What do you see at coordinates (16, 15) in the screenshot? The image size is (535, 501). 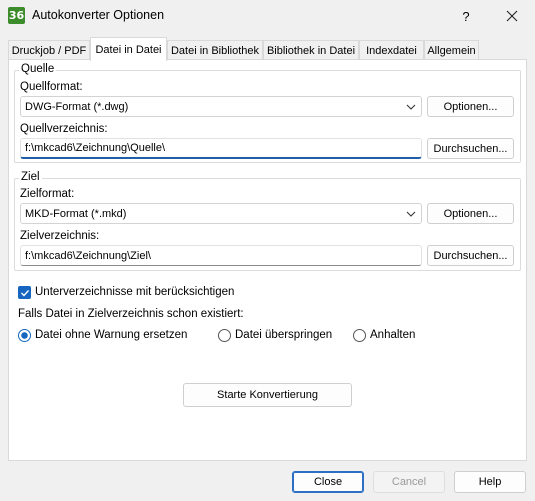 I see `app-icon: 36` at bounding box center [16, 15].